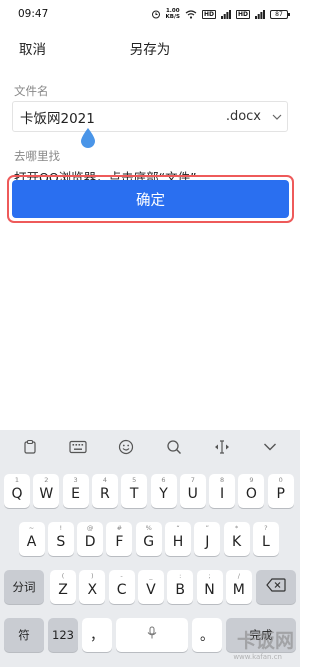  What do you see at coordinates (251, 480) in the screenshot?
I see `key-hint: 9` at bounding box center [251, 480].